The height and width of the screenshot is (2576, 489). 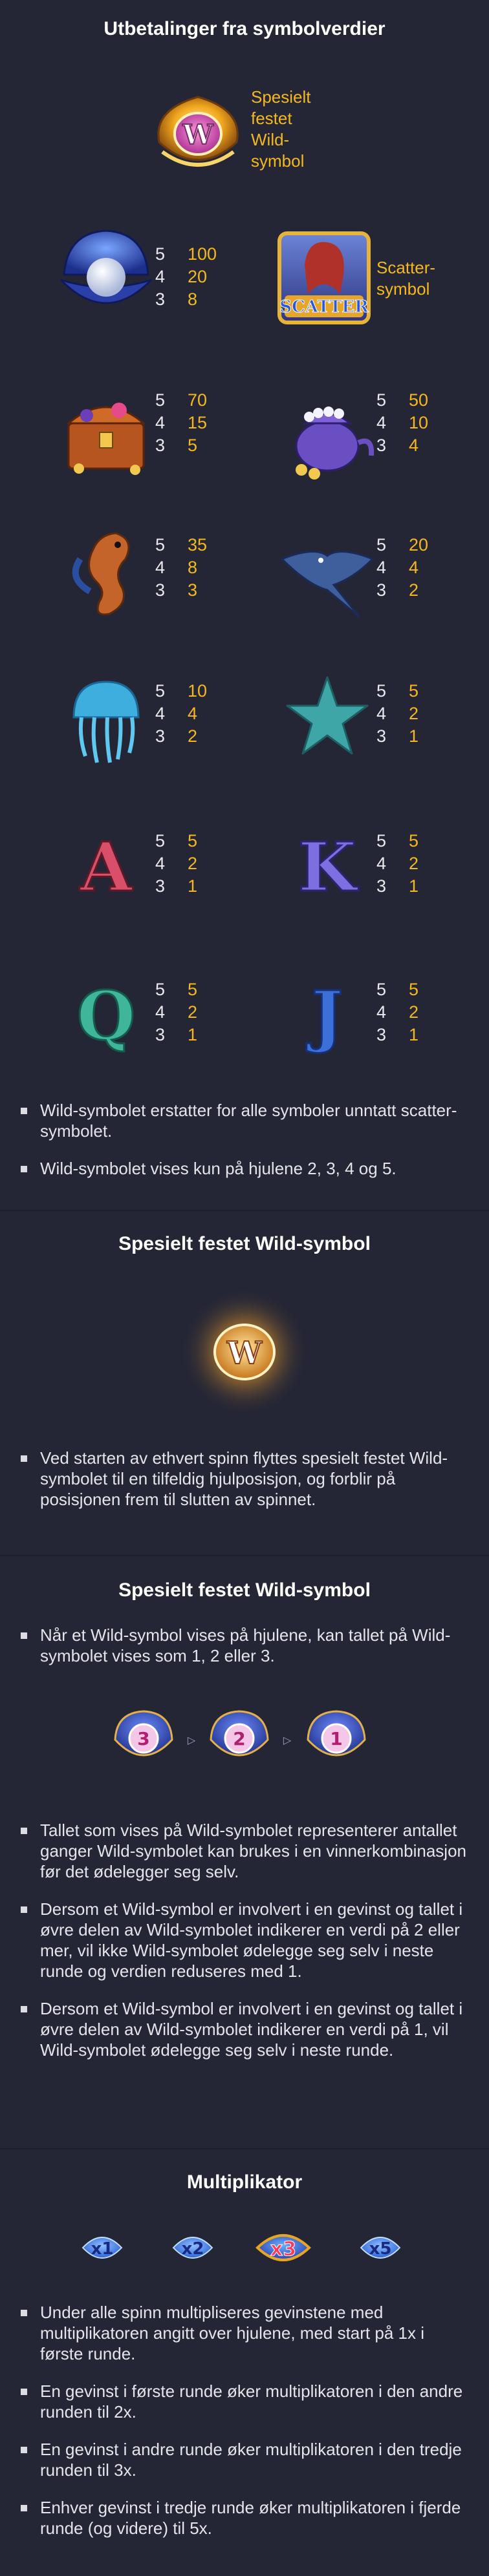 What do you see at coordinates (143, 1738) in the screenshot?
I see `svg-text: 3` at bounding box center [143, 1738].